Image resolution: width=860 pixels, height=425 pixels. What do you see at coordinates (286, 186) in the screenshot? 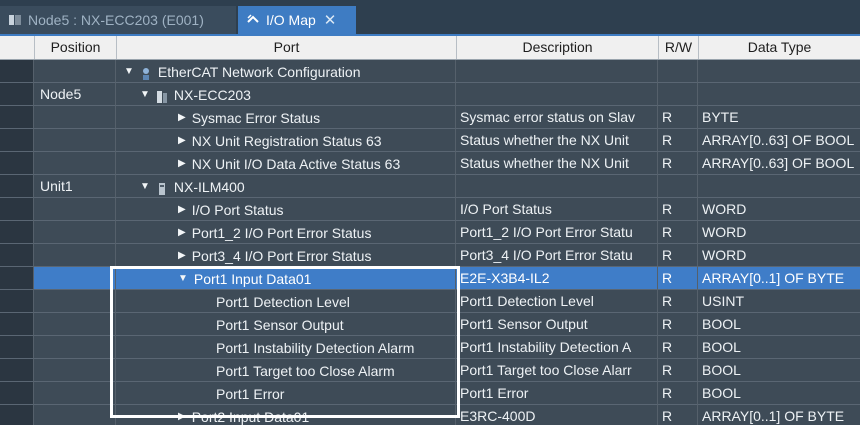
I see `port-cell: ▼ NX-ILM400` at bounding box center [286, 186].